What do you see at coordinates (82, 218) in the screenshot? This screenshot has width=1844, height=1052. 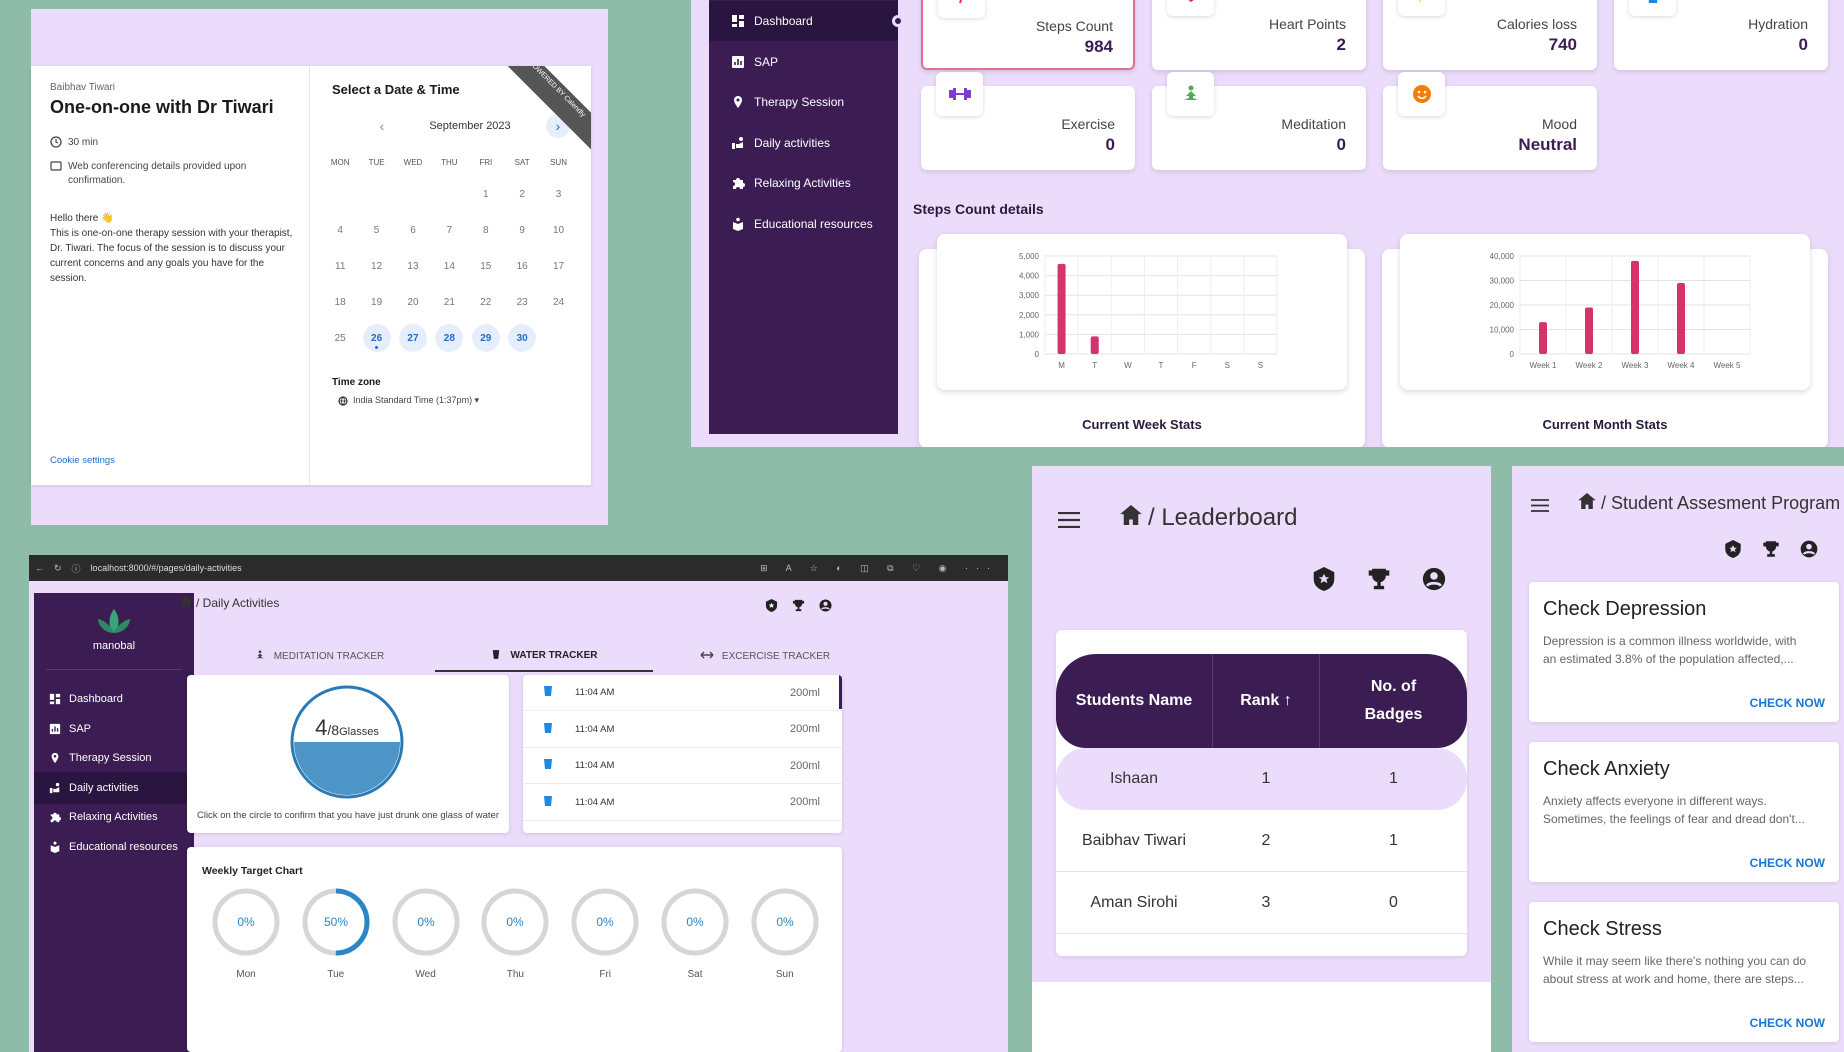 I see `greeting: Hello there 👋` at bounding box center [82, 218].